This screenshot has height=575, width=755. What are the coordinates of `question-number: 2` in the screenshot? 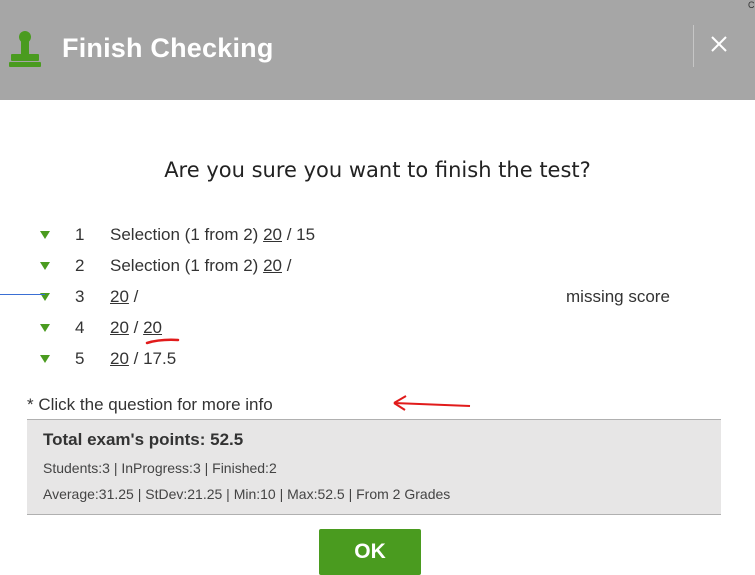 It's located at (80, 265).